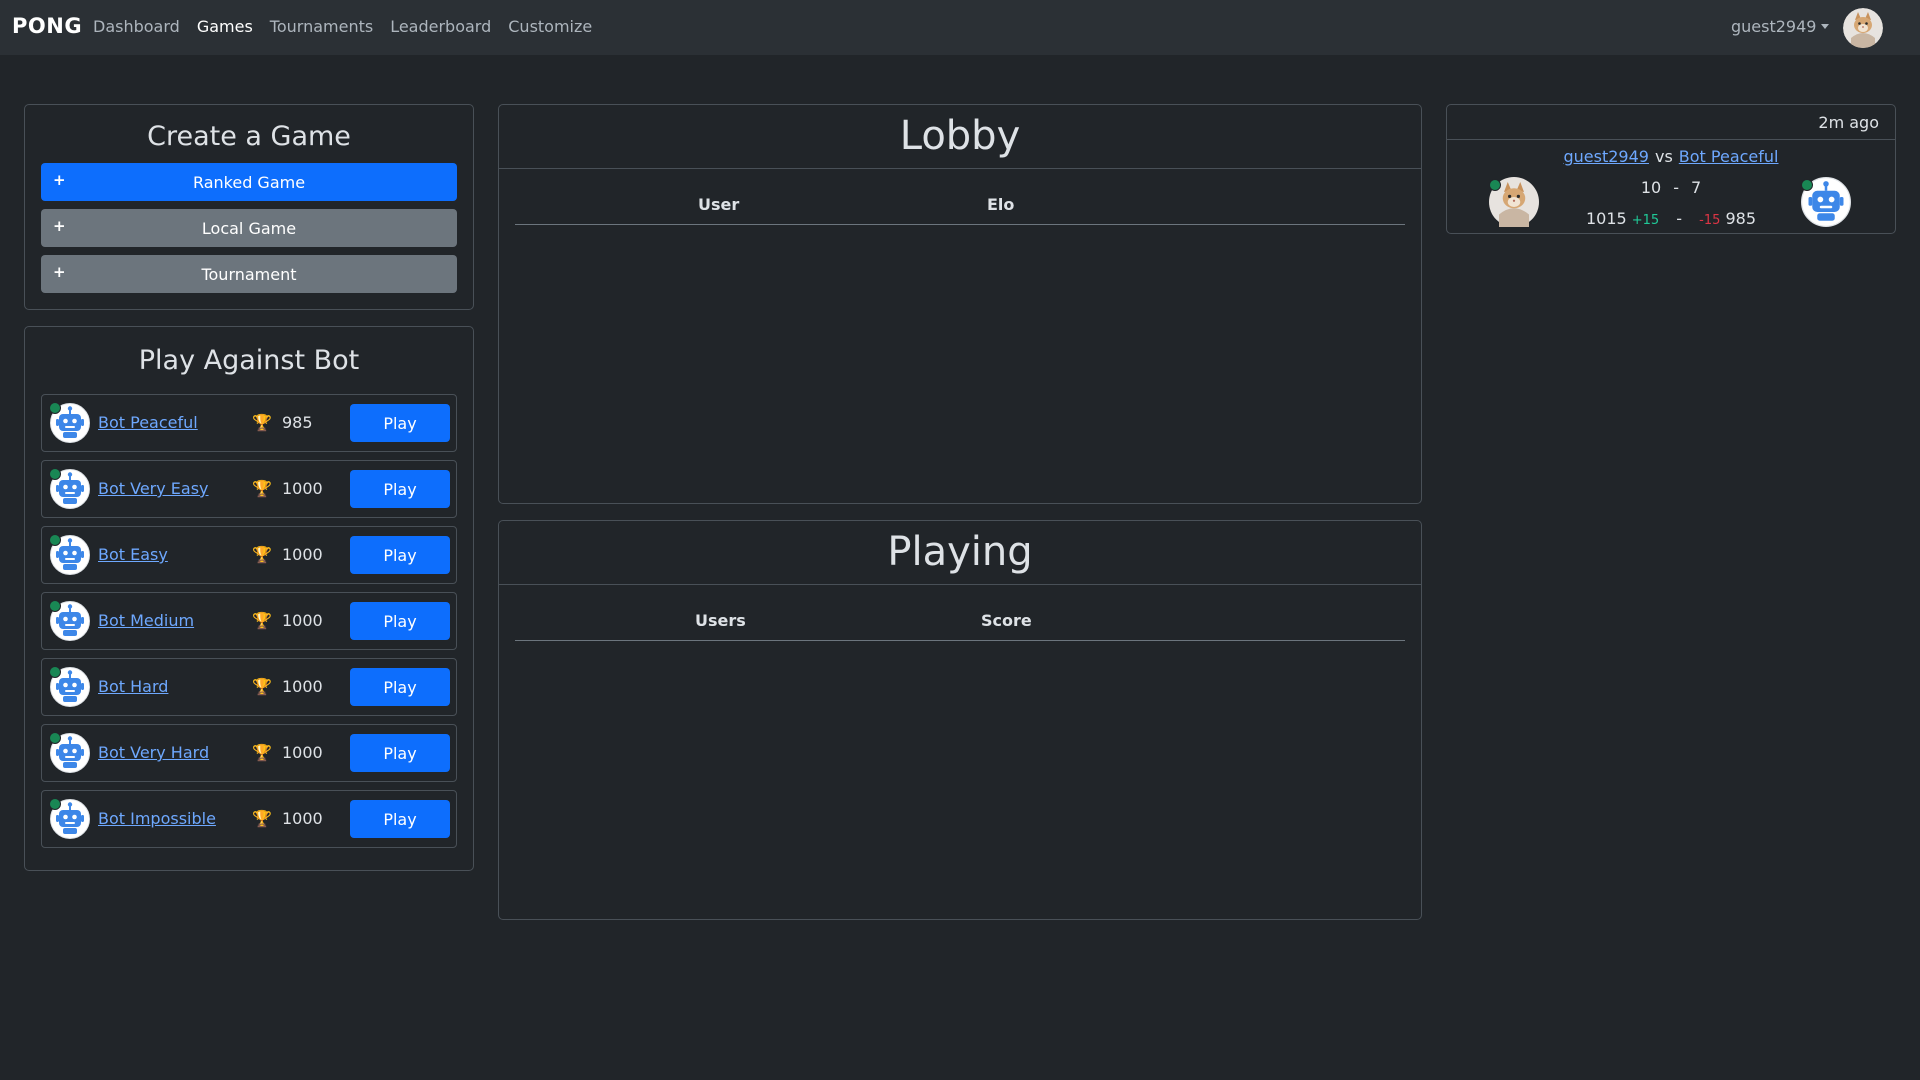  I want to click on elo-delta-player2: -15, so click(1710, 220).